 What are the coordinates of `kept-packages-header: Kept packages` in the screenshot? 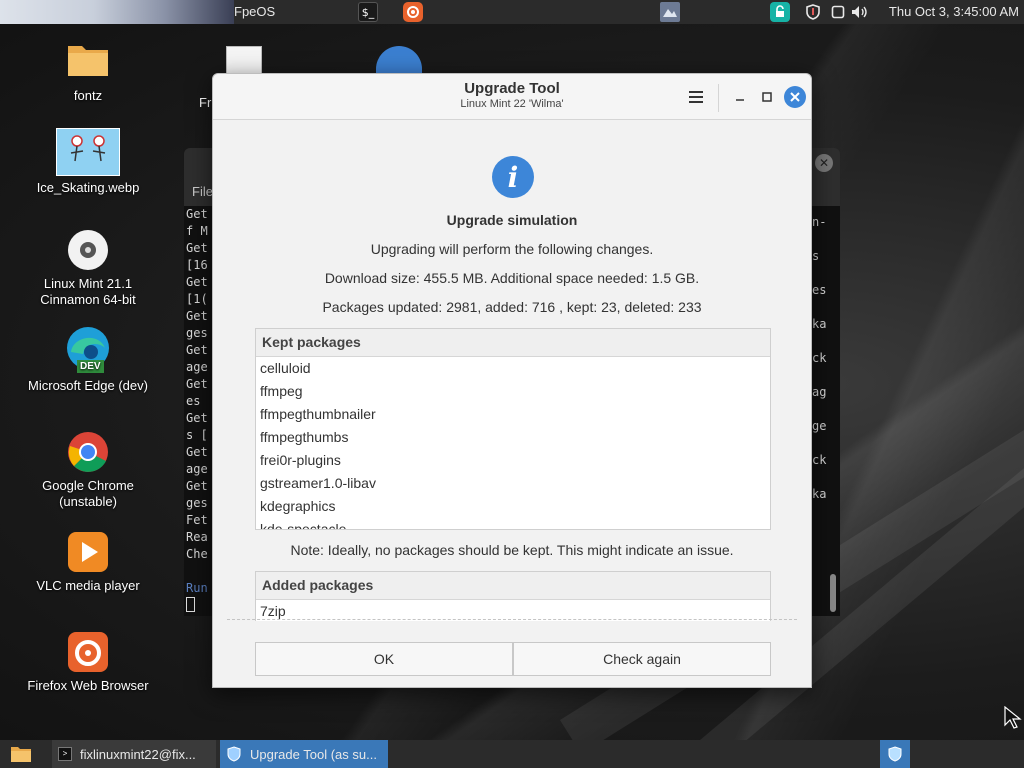 It's located at (513, 343).